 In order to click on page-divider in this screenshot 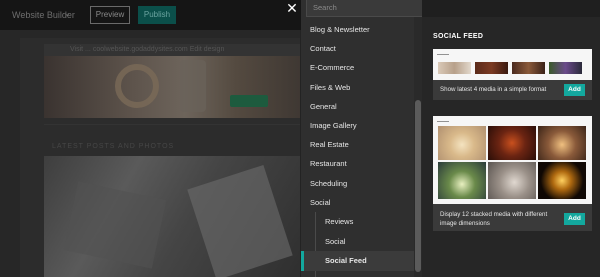, I will do `click(172, 124)`.